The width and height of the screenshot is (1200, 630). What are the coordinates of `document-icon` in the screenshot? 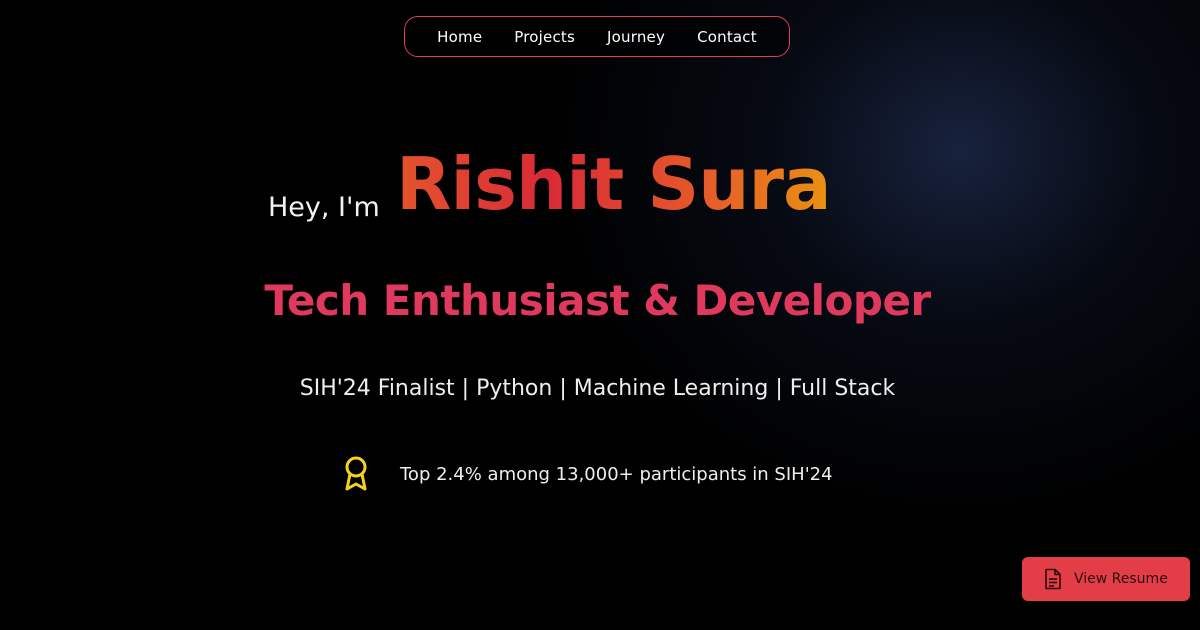 It's located at (1053, 579).